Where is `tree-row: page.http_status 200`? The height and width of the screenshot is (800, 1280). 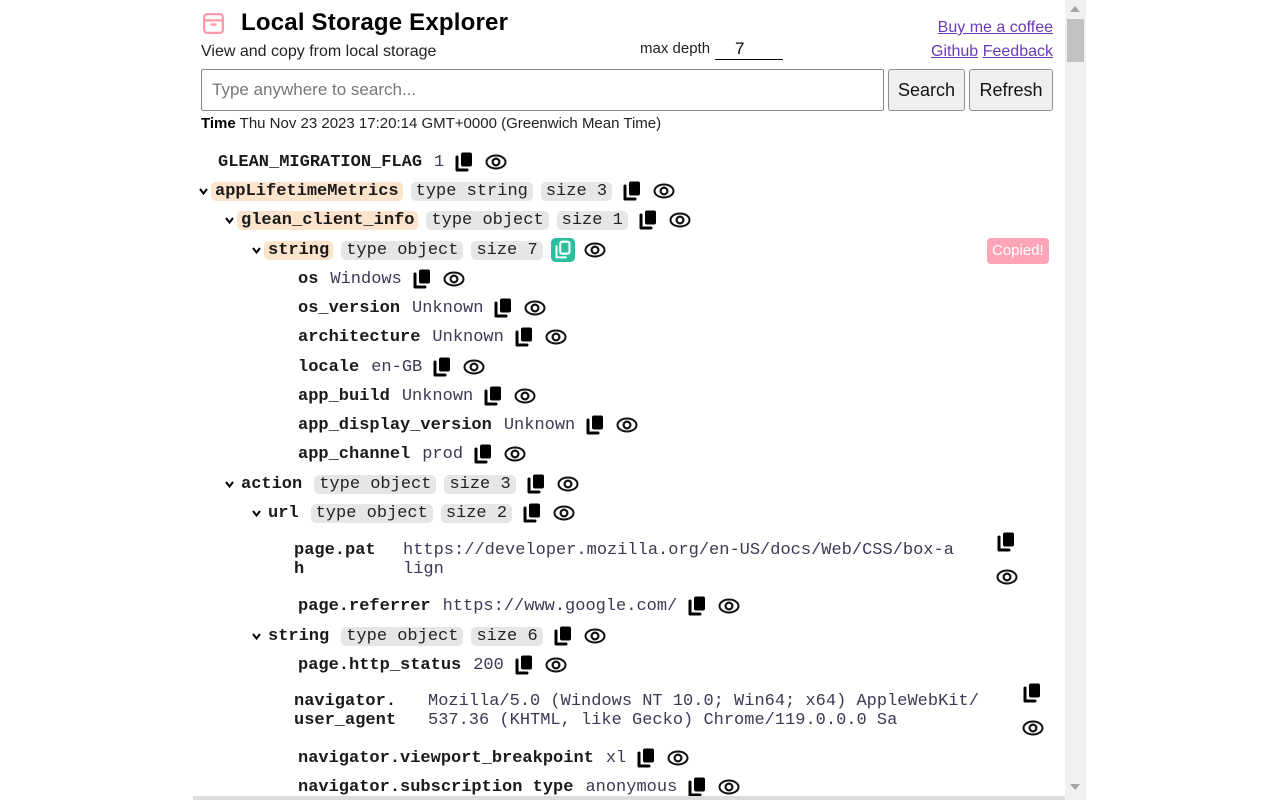 tree-row: page.http_status 200 is located at coordinates (431, 665).